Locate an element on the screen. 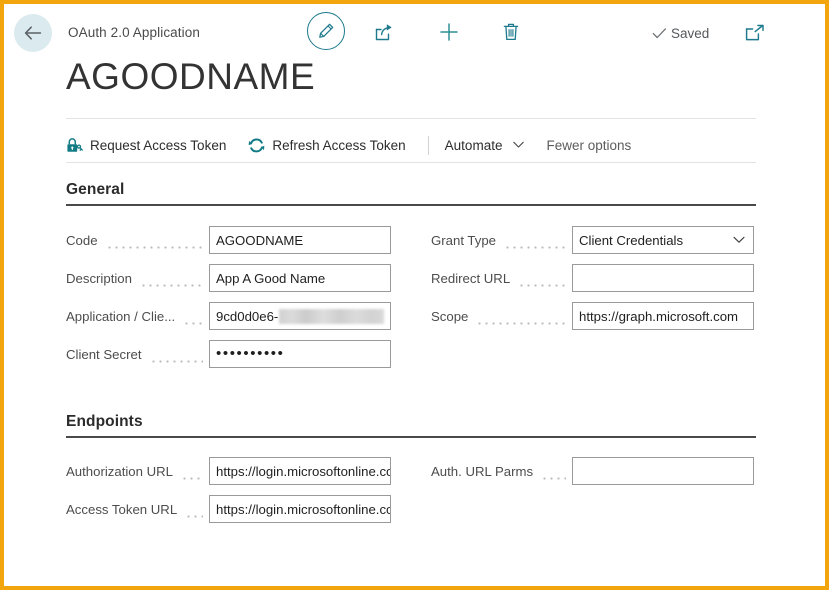  action-bar-separator is located at coordinates (428, 145).